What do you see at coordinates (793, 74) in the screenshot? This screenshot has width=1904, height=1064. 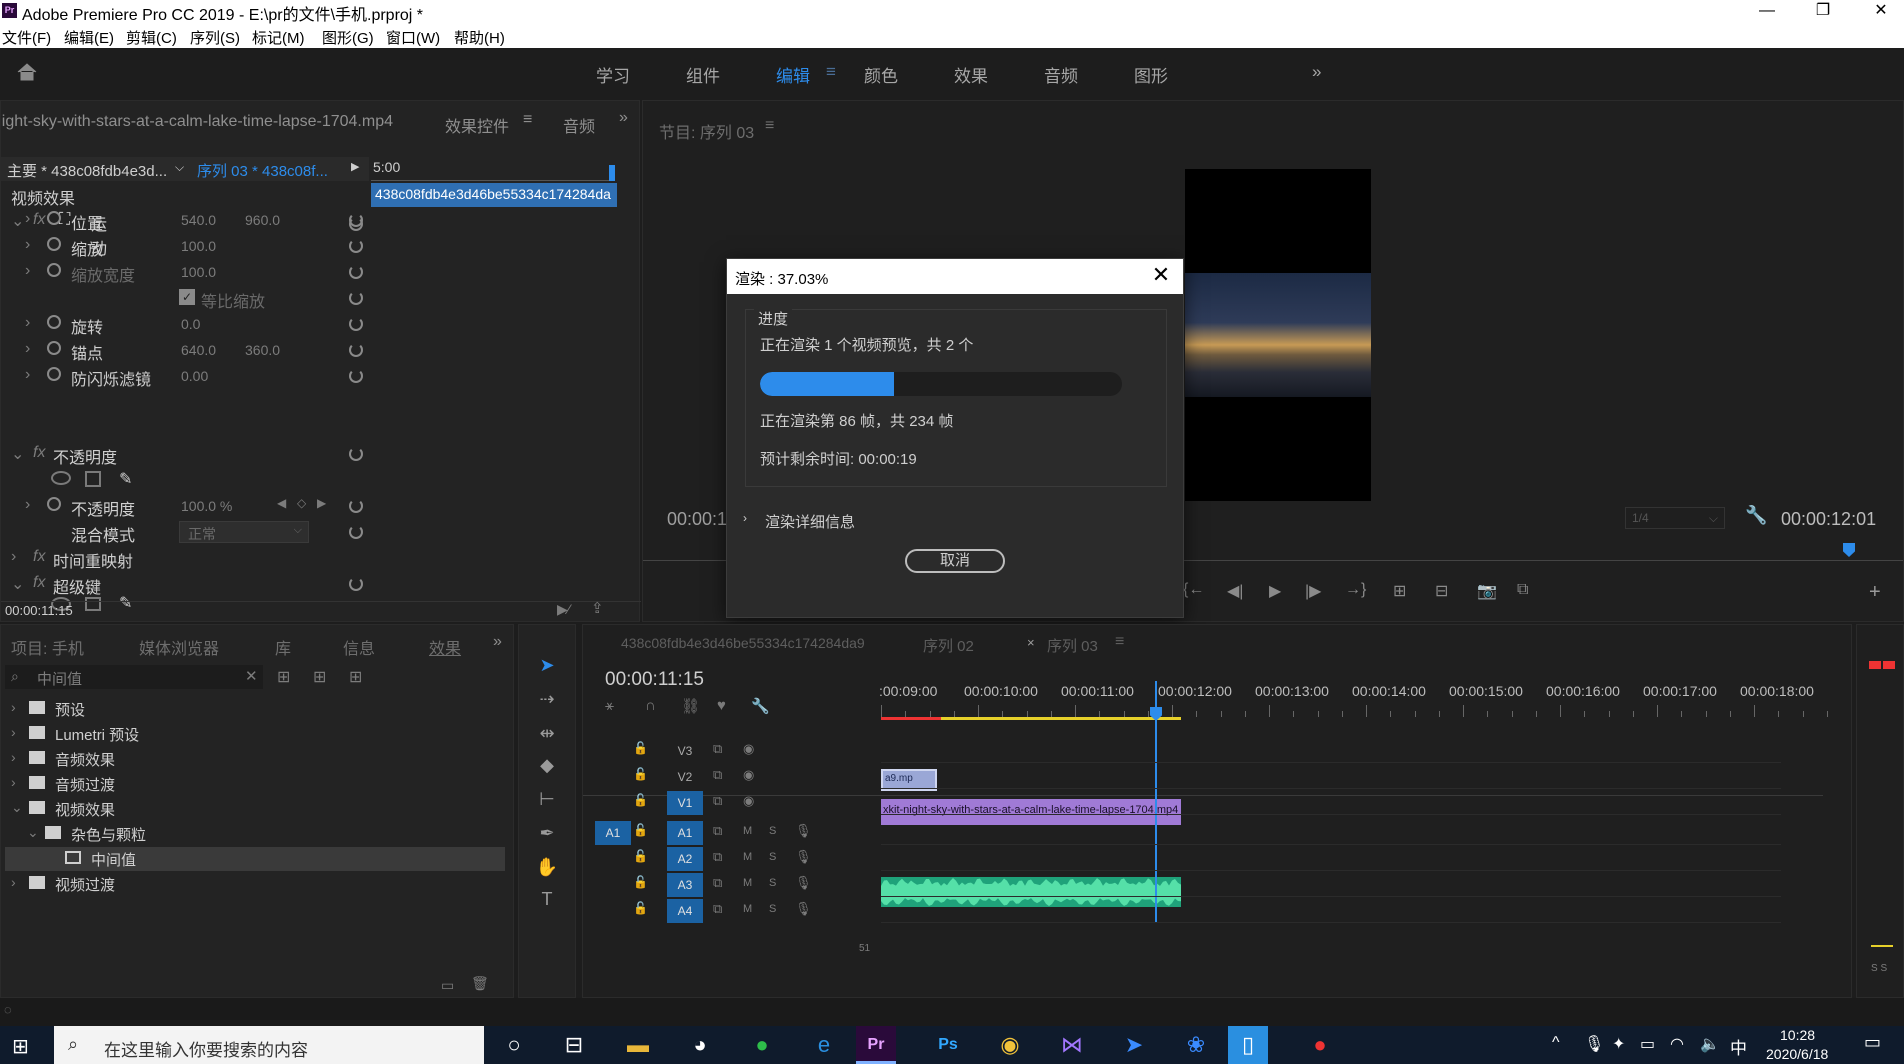 I see `workspace-tab-editing: 编辑` at bounding box center [793, 74].